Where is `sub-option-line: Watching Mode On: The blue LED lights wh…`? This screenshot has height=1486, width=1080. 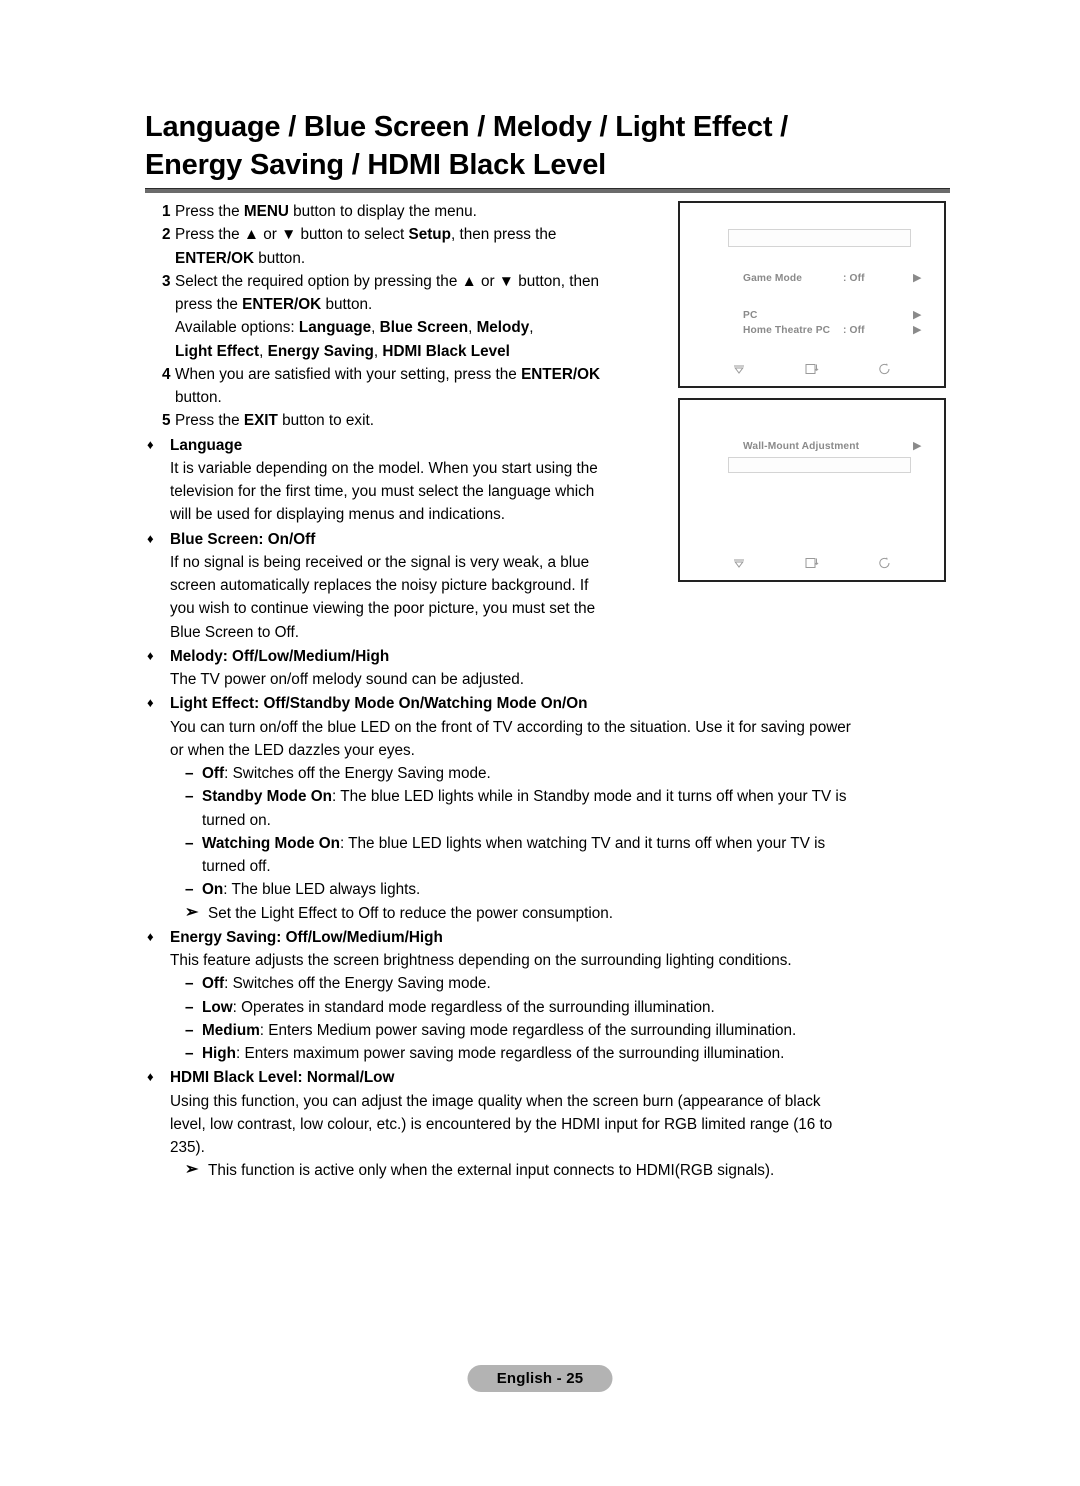
sub-option-line: Watching Mode On: The blue LED lights wh… is located at coordinates (578, 843).